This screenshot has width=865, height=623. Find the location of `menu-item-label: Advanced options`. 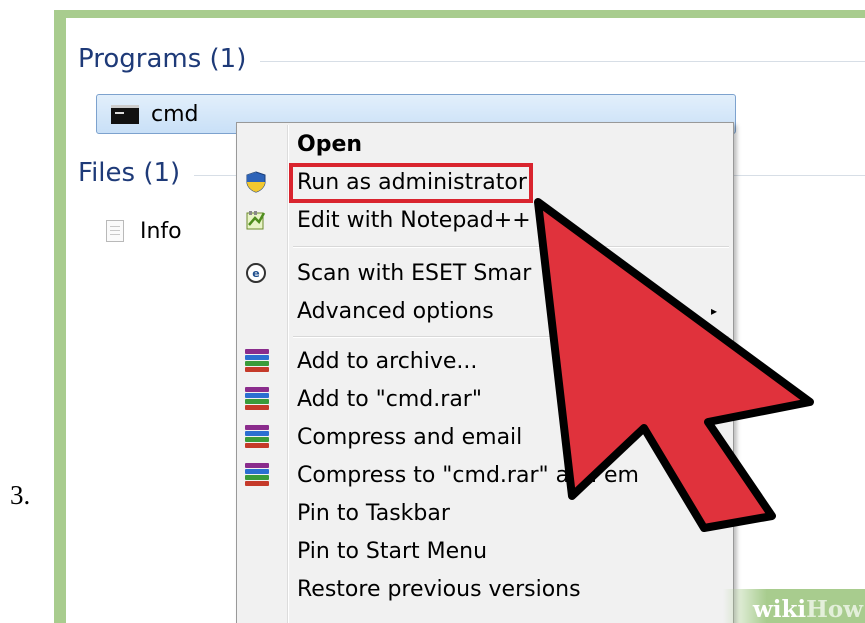

menu-item-label: Advanced options is located at coordinates (395, 311).